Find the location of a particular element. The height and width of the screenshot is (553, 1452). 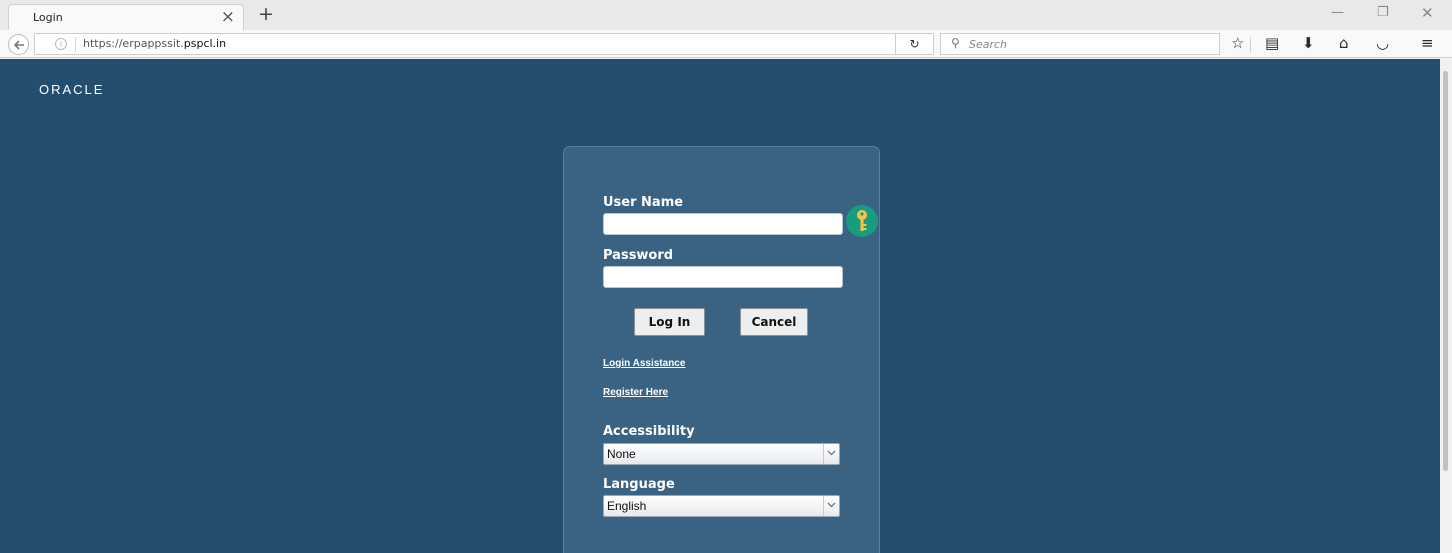

menu-icon: ≡ is located at coordinates (1427, 43).